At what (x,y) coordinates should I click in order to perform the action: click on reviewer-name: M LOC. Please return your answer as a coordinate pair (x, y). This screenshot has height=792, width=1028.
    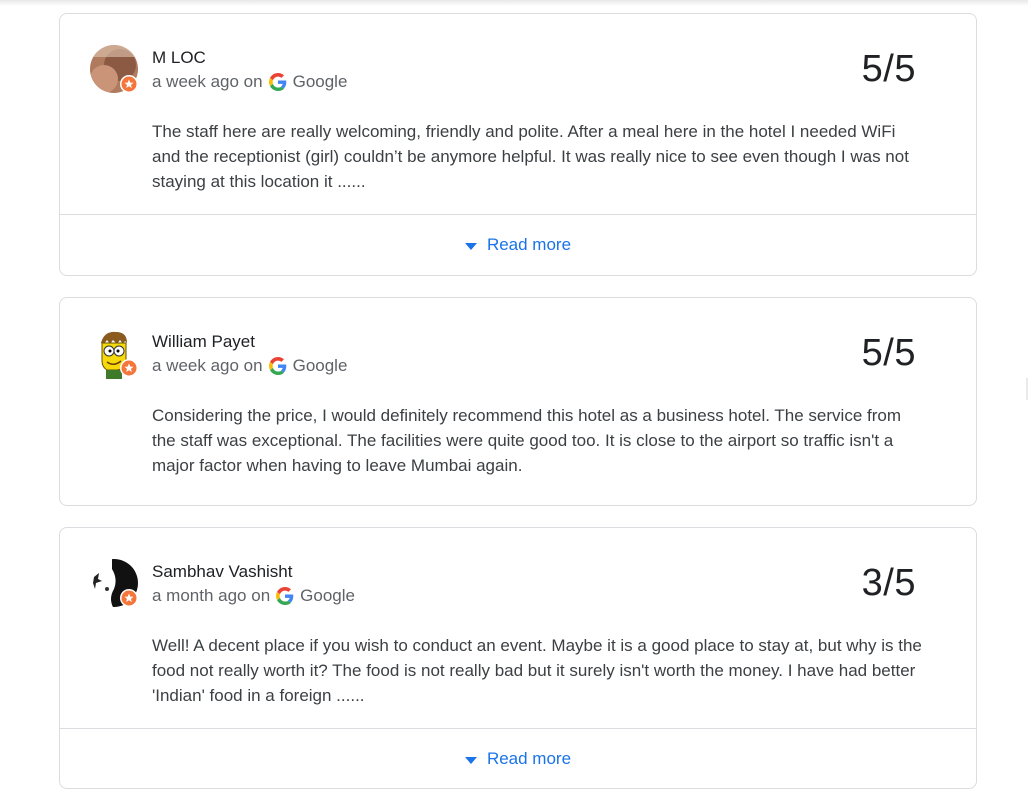
    Looking at the image, I should click on (179, 58).